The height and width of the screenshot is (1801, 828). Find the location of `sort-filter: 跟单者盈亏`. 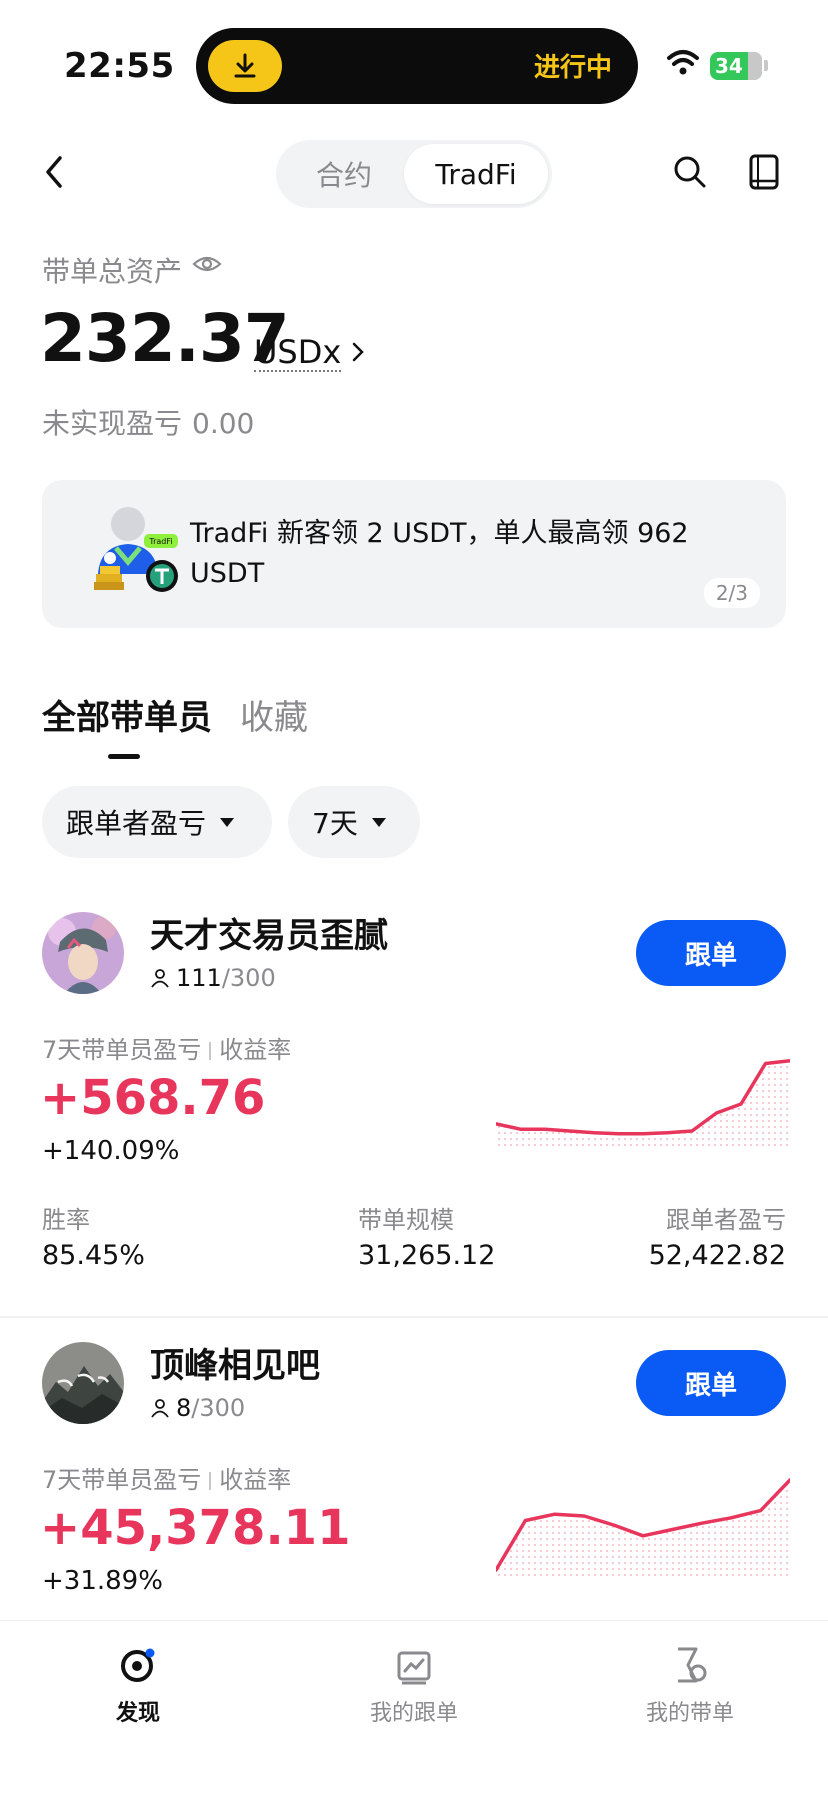

sort-filter: 跟单者盈亏 is located at coordinates (157, 822).